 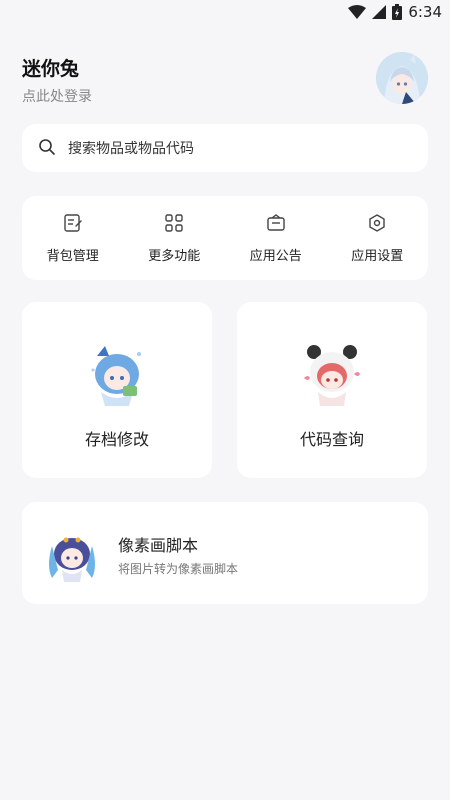 I want to click on grid-icon, so click(x=174, y=225).